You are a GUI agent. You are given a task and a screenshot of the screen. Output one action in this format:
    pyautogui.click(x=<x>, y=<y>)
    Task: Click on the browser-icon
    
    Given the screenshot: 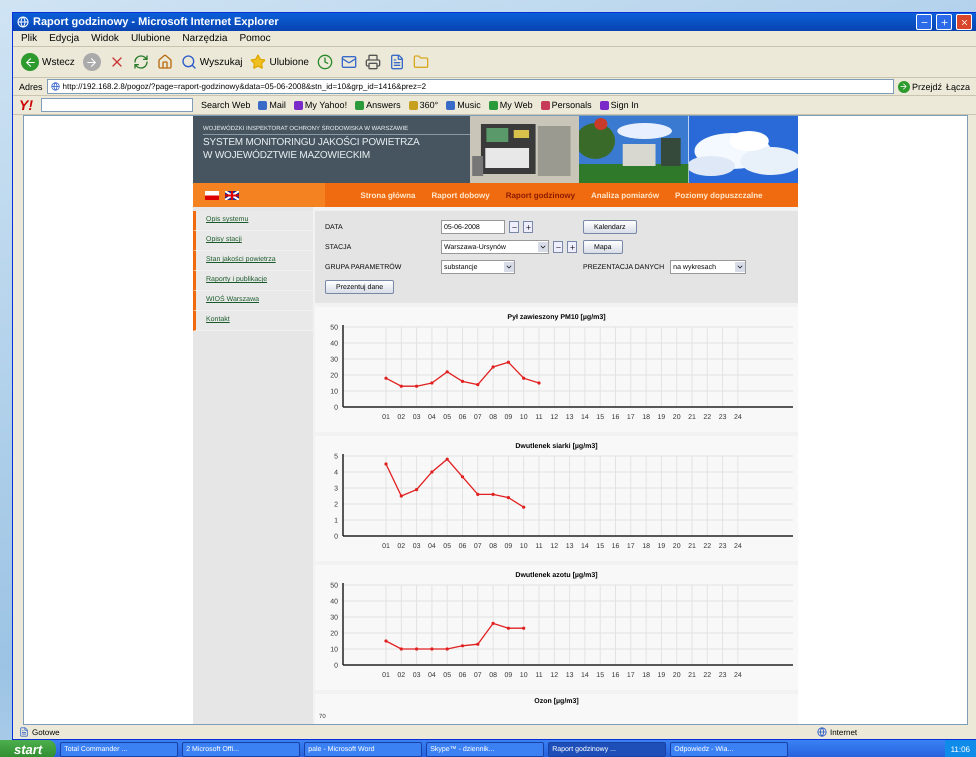 What is the action you would take?
    pyautogui.click(x=23, y=22)
    